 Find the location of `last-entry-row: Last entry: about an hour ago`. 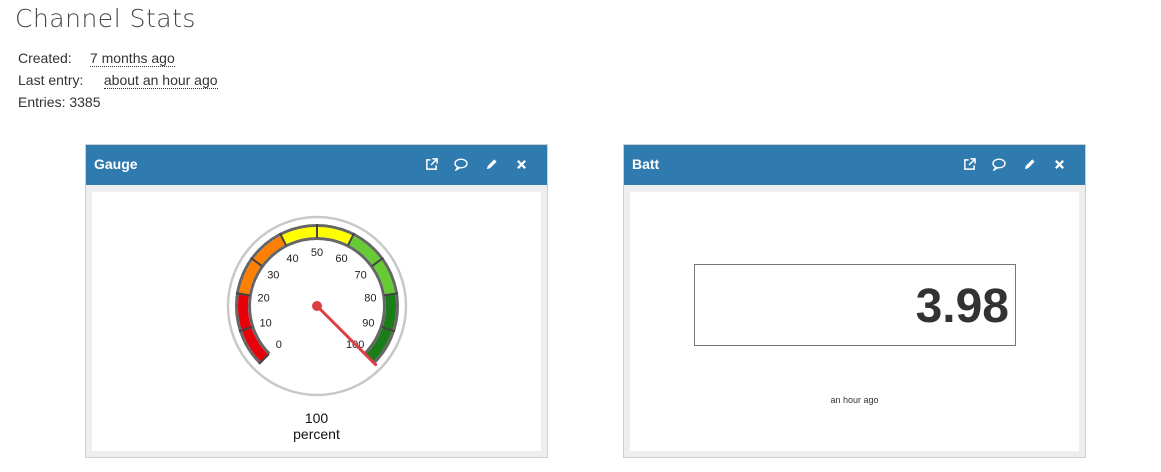

last-entry-row: Last entry: about an hour ago is located at coordinates (118, 80).